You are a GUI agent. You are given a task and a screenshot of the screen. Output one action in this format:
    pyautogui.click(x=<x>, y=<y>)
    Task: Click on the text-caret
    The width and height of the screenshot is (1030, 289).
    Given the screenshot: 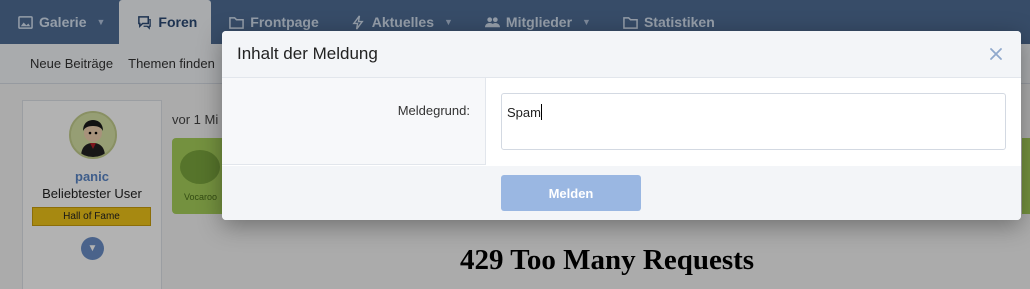 What is the action you would take?
    pyautogui.click(x=541, y=112)
    